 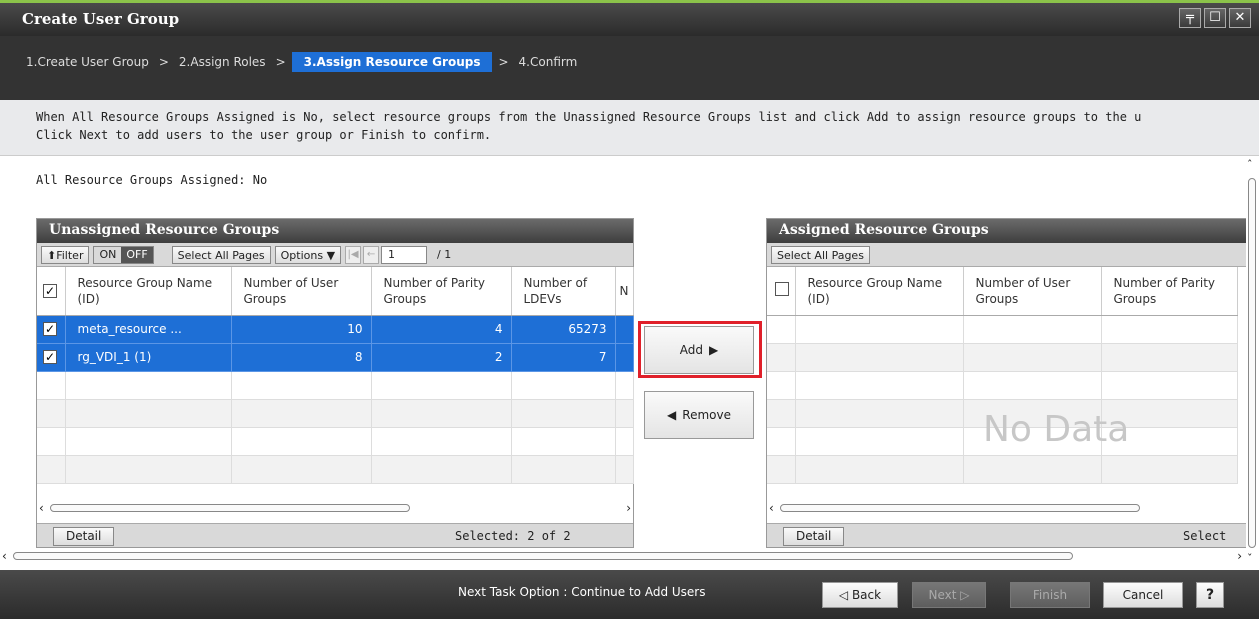 I want to click on column-header: N, so click(x=624, y=291).